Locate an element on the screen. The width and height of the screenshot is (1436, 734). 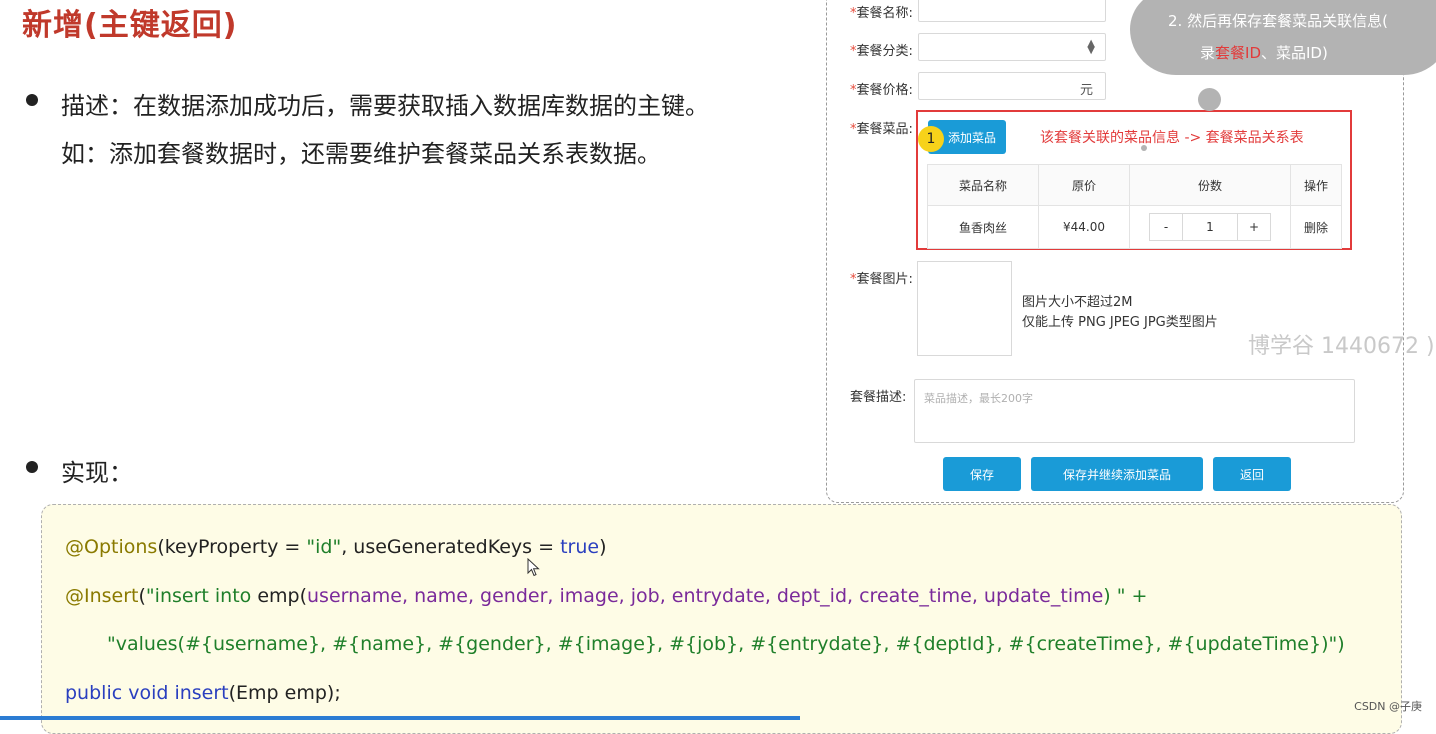
delete-dish-link: 删除 is located at coordinates (1316, 227).